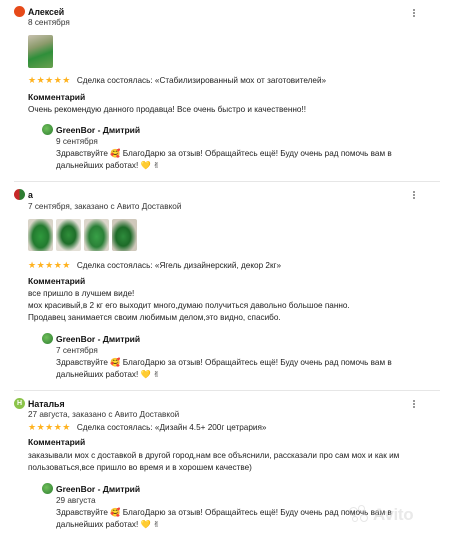  I want to click on review-header: а, so click(23, 194).